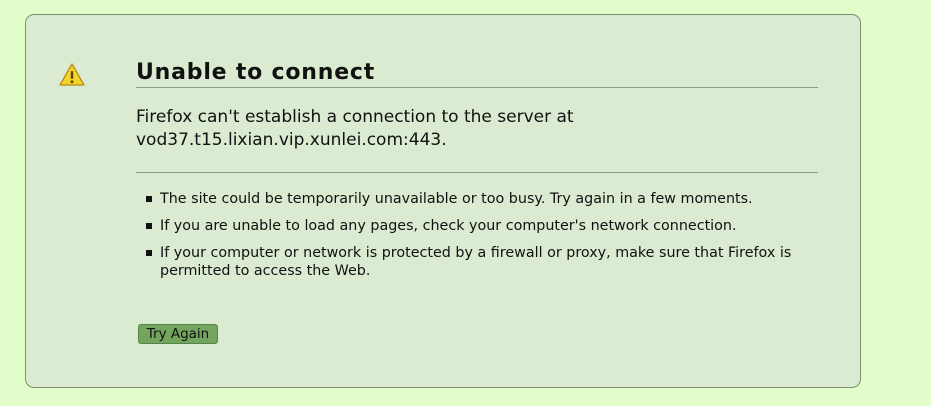 The height and width of the screenshot is (406, 931). What do you see at coordinates (477, 172) in the screenshot?
I see `message-divider` at bounding box center [477, 172].